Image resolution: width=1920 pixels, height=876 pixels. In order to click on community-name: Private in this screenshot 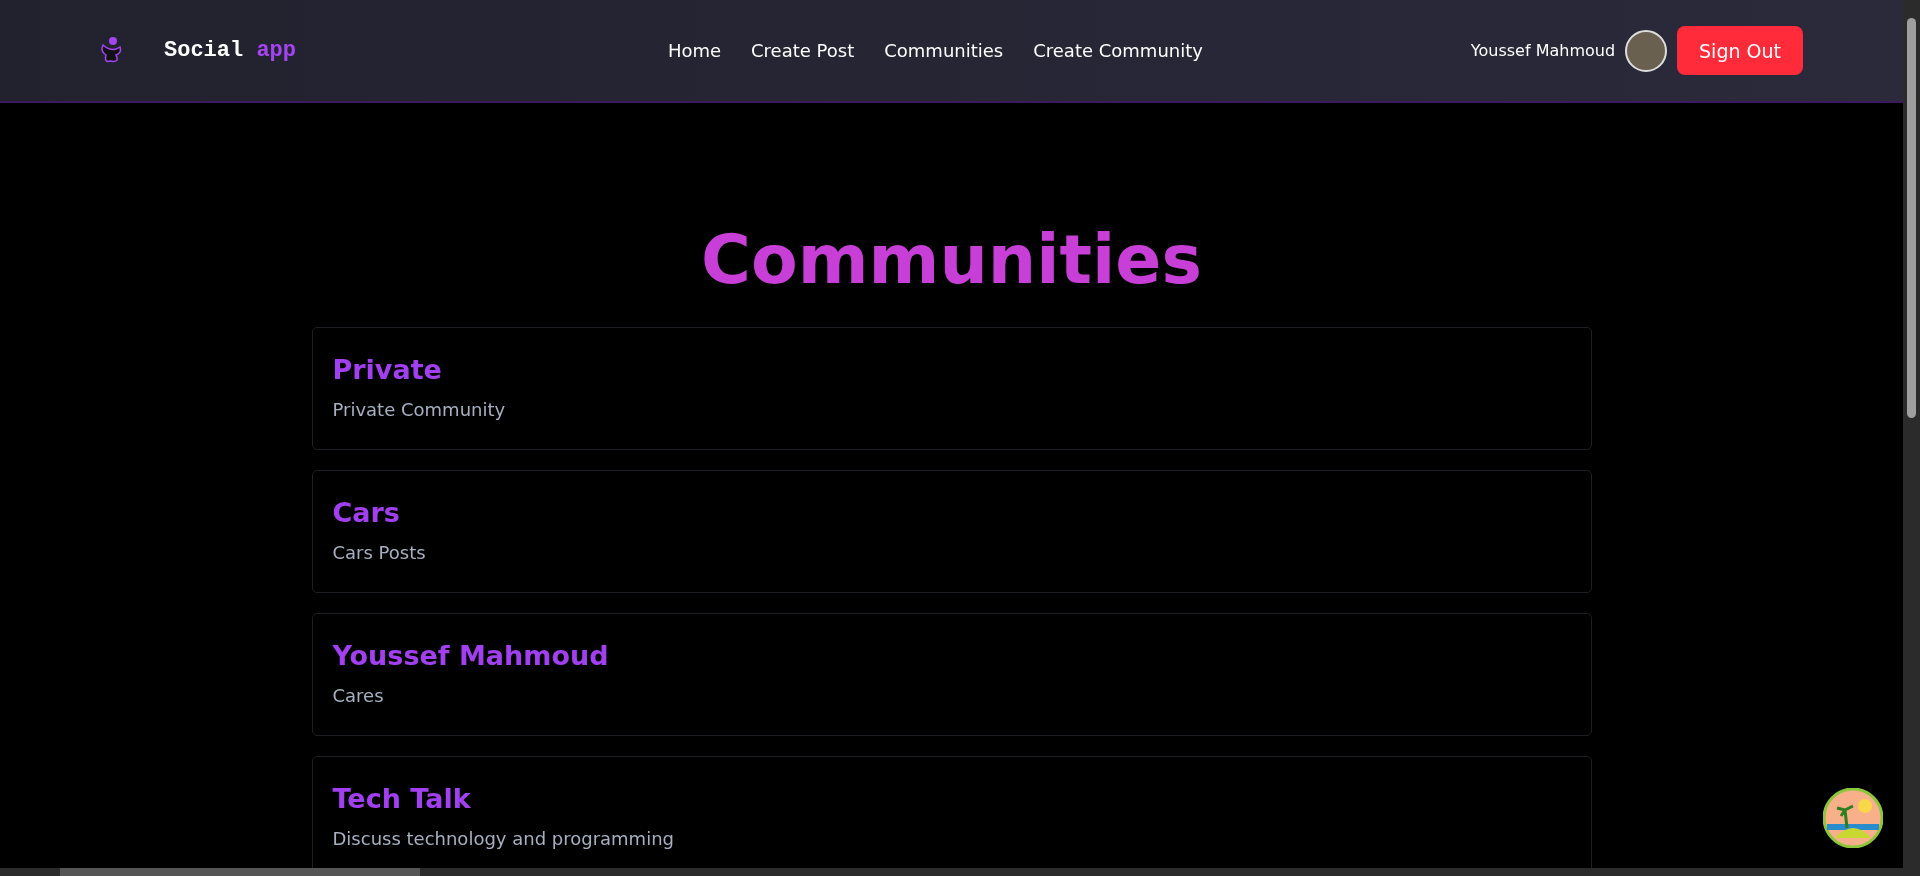, I will do `click(387, 369)`.